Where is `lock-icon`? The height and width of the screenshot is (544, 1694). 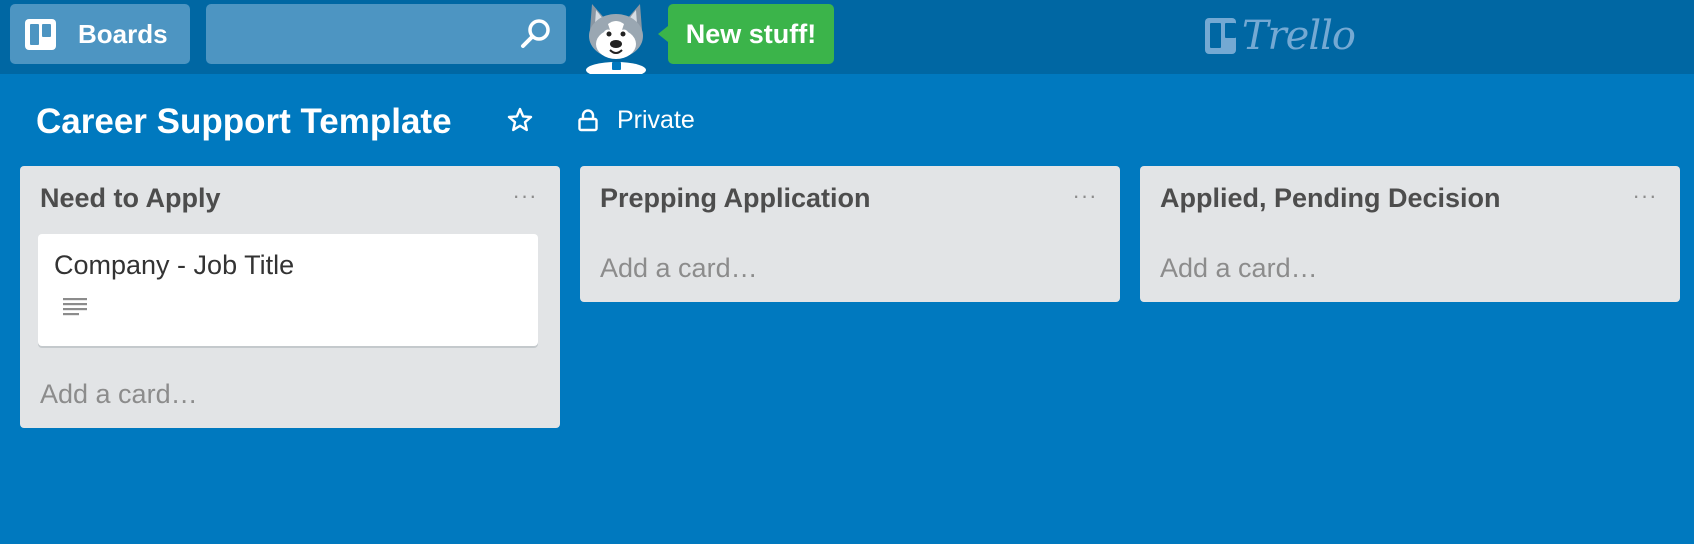 lock-icon is located at coordinates (588, 120).